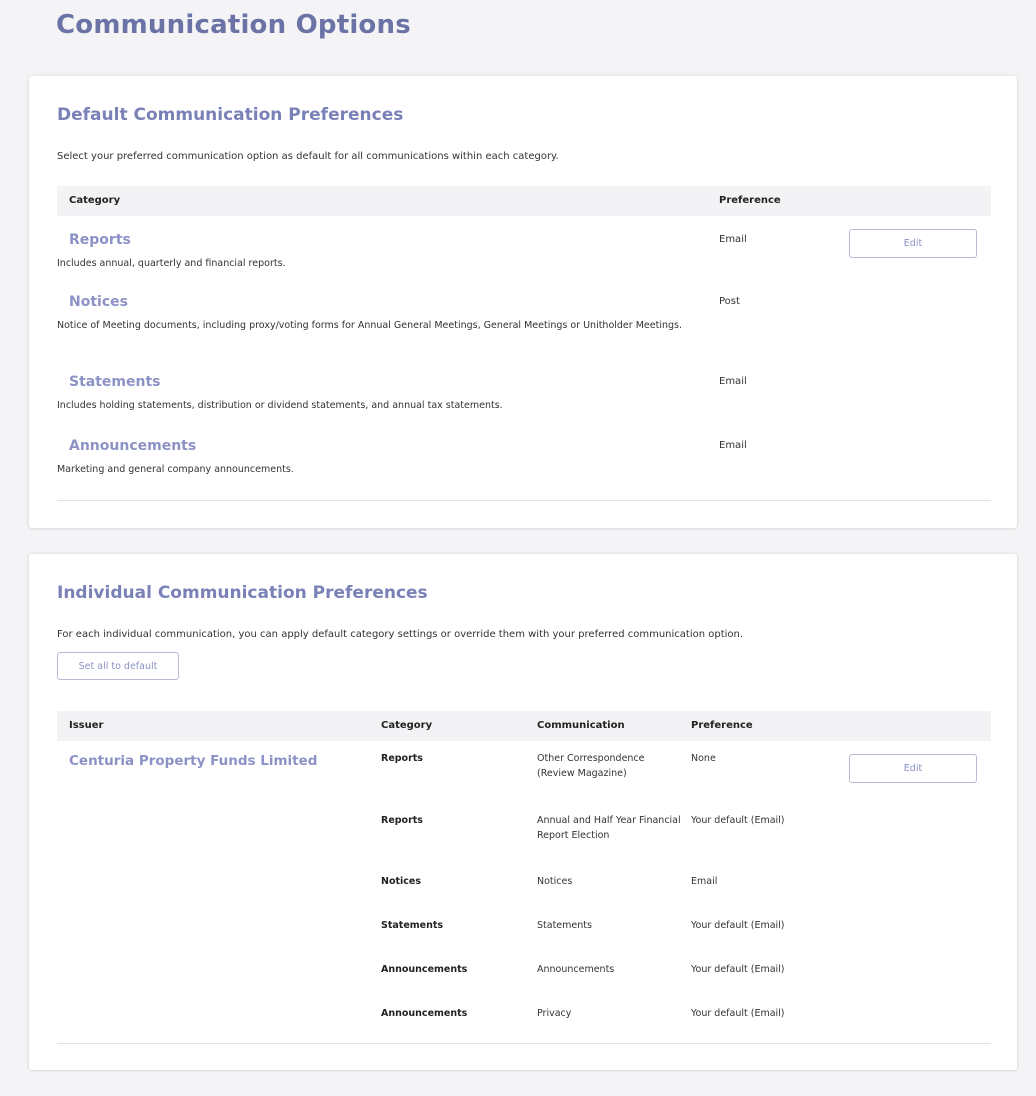 The height and width of the screenshot is (1096, 1036). Describe the element at coordinates (913, 768) in the screenshot. I see `edit-individual-preferences-button: Edit` at that location.